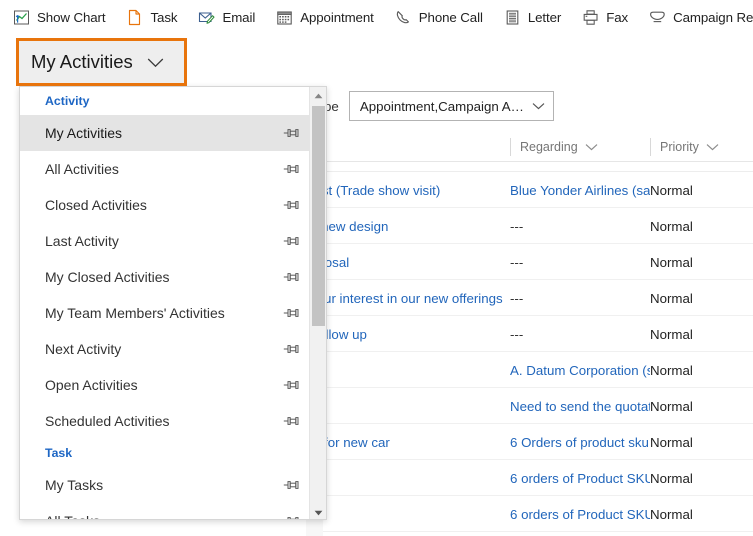  What do you see at coordinates (450, 17) in the screenshot?
I see `command-label: Phone Call` at bounding box center [450, 17].